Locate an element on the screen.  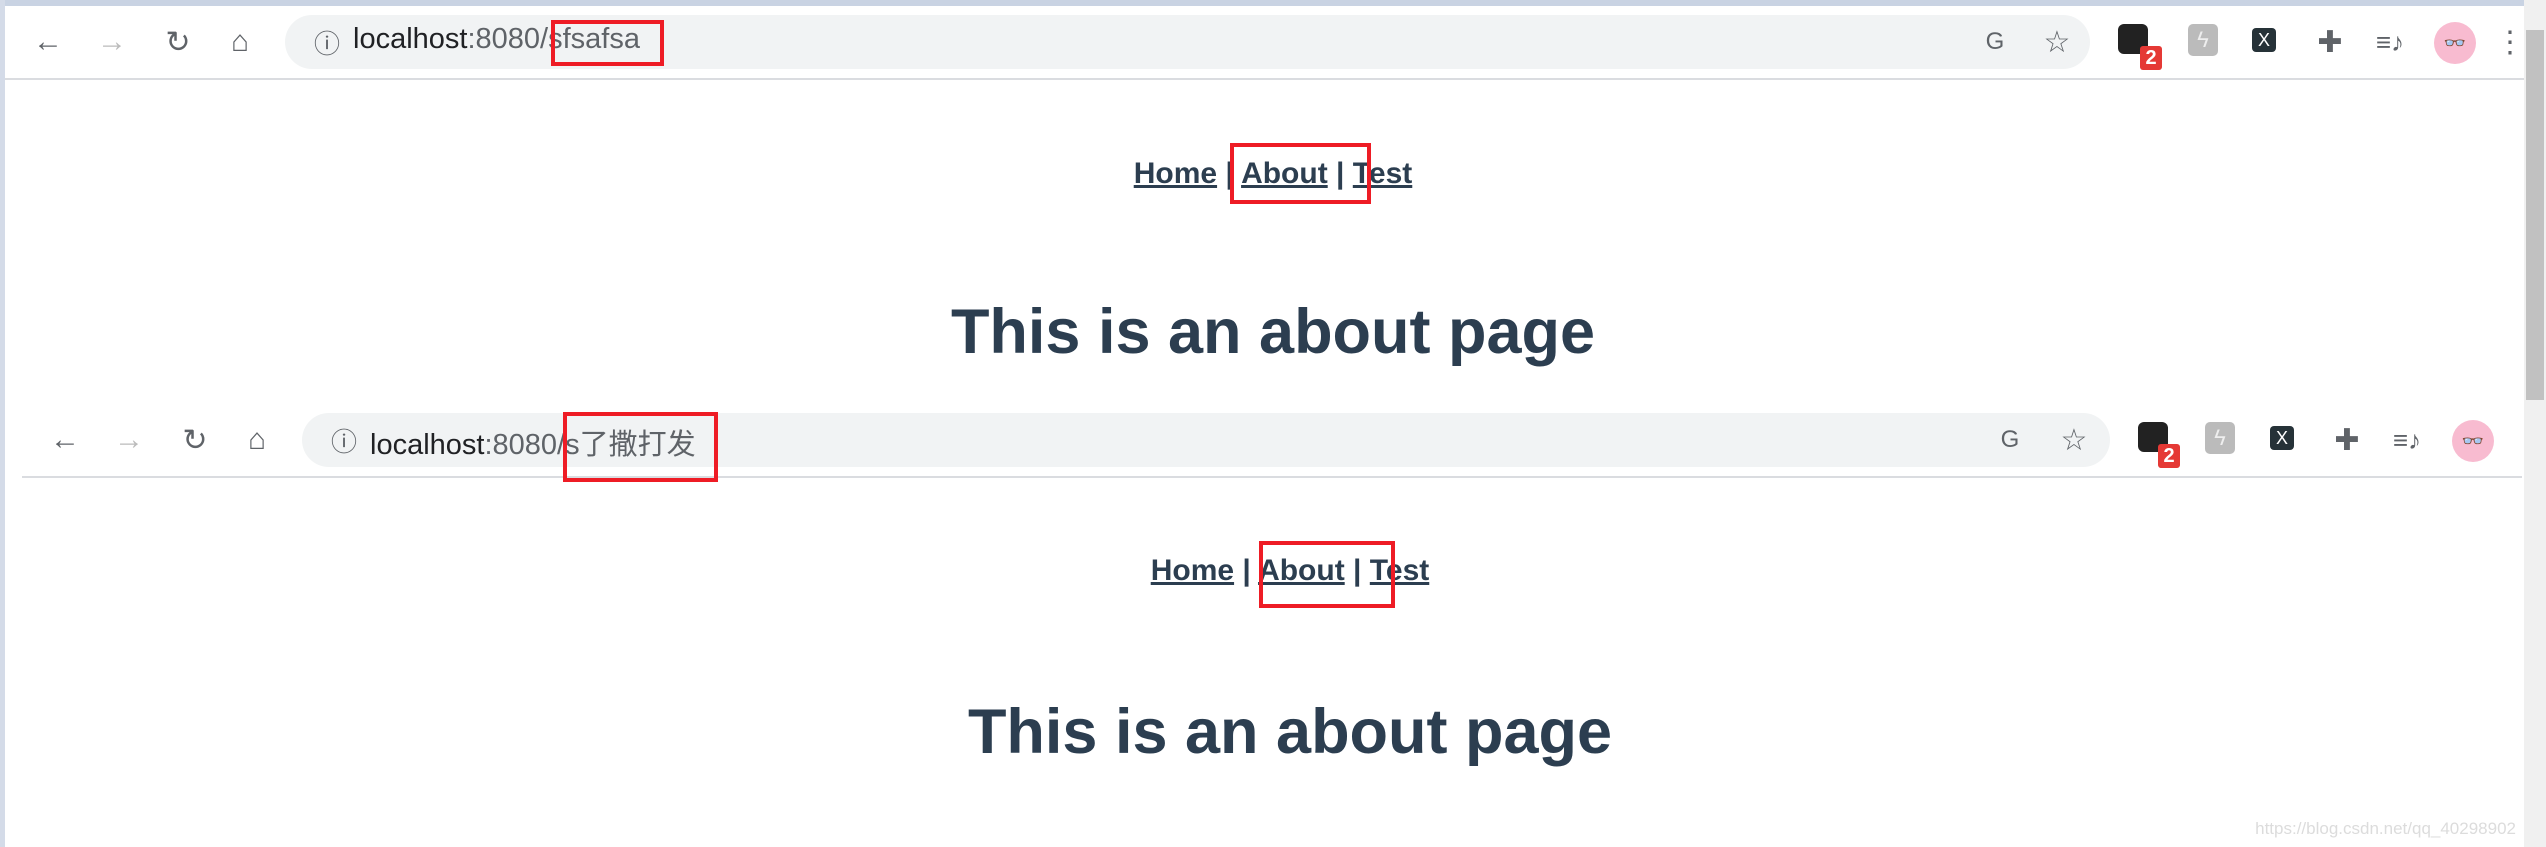
scrollbar-thumb is located at coordinates (2535, 215).